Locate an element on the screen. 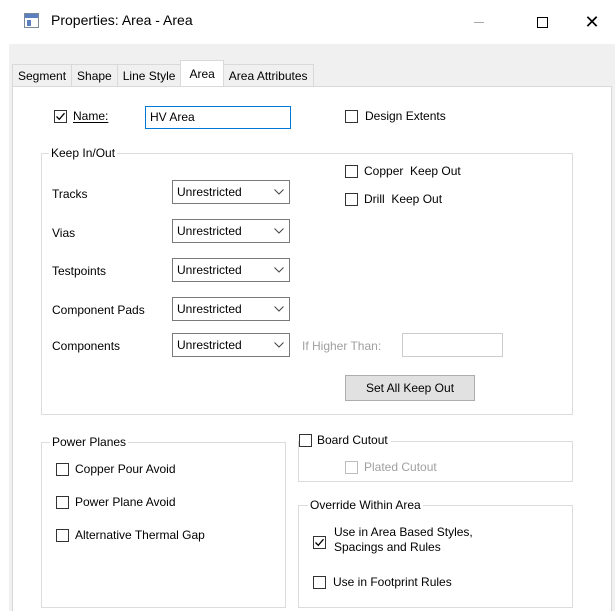 The image size is (615, 611). app-icon is located at coordinates (31, 20).